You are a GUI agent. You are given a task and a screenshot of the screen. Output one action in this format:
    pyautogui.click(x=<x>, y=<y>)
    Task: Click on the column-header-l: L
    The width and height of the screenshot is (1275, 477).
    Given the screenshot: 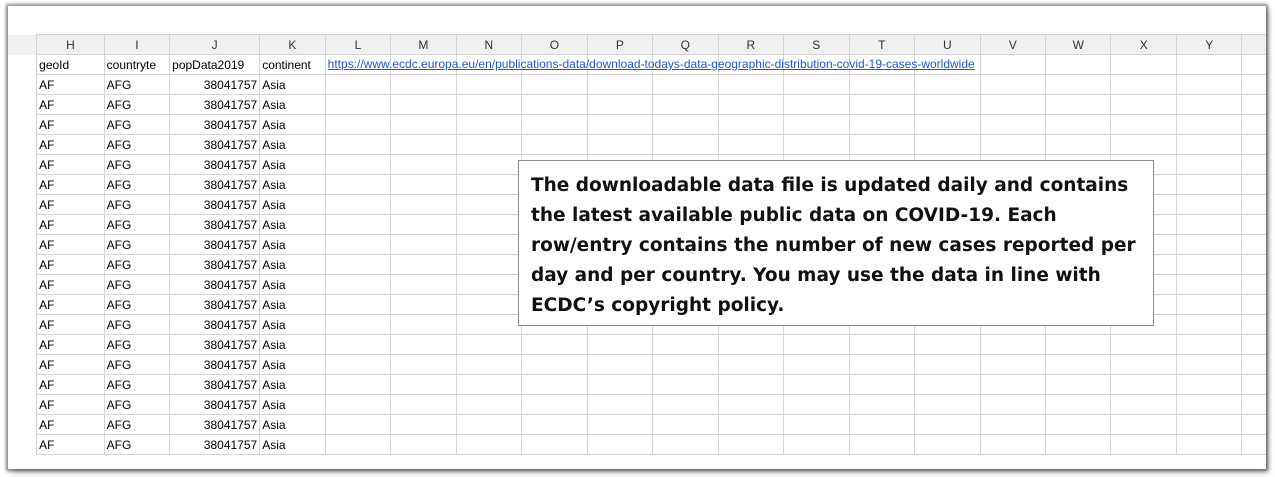 What is the action you would take?
    pyautogui.click(x=358, y=44)
    